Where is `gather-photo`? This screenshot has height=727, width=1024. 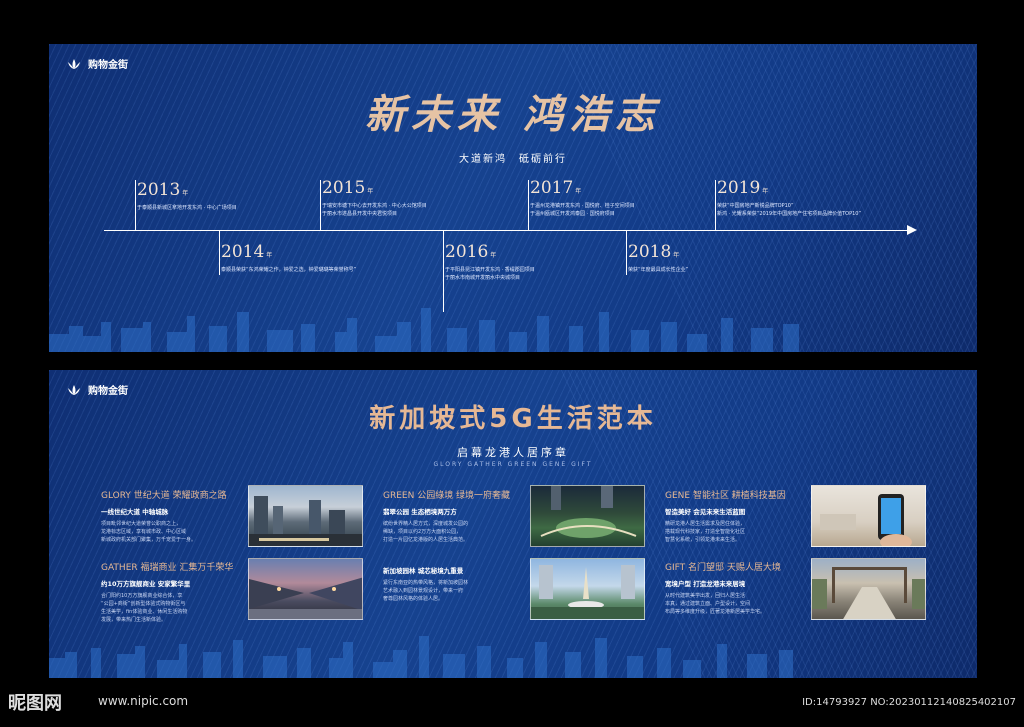
gather-photo is located at coordinates (305, 589).